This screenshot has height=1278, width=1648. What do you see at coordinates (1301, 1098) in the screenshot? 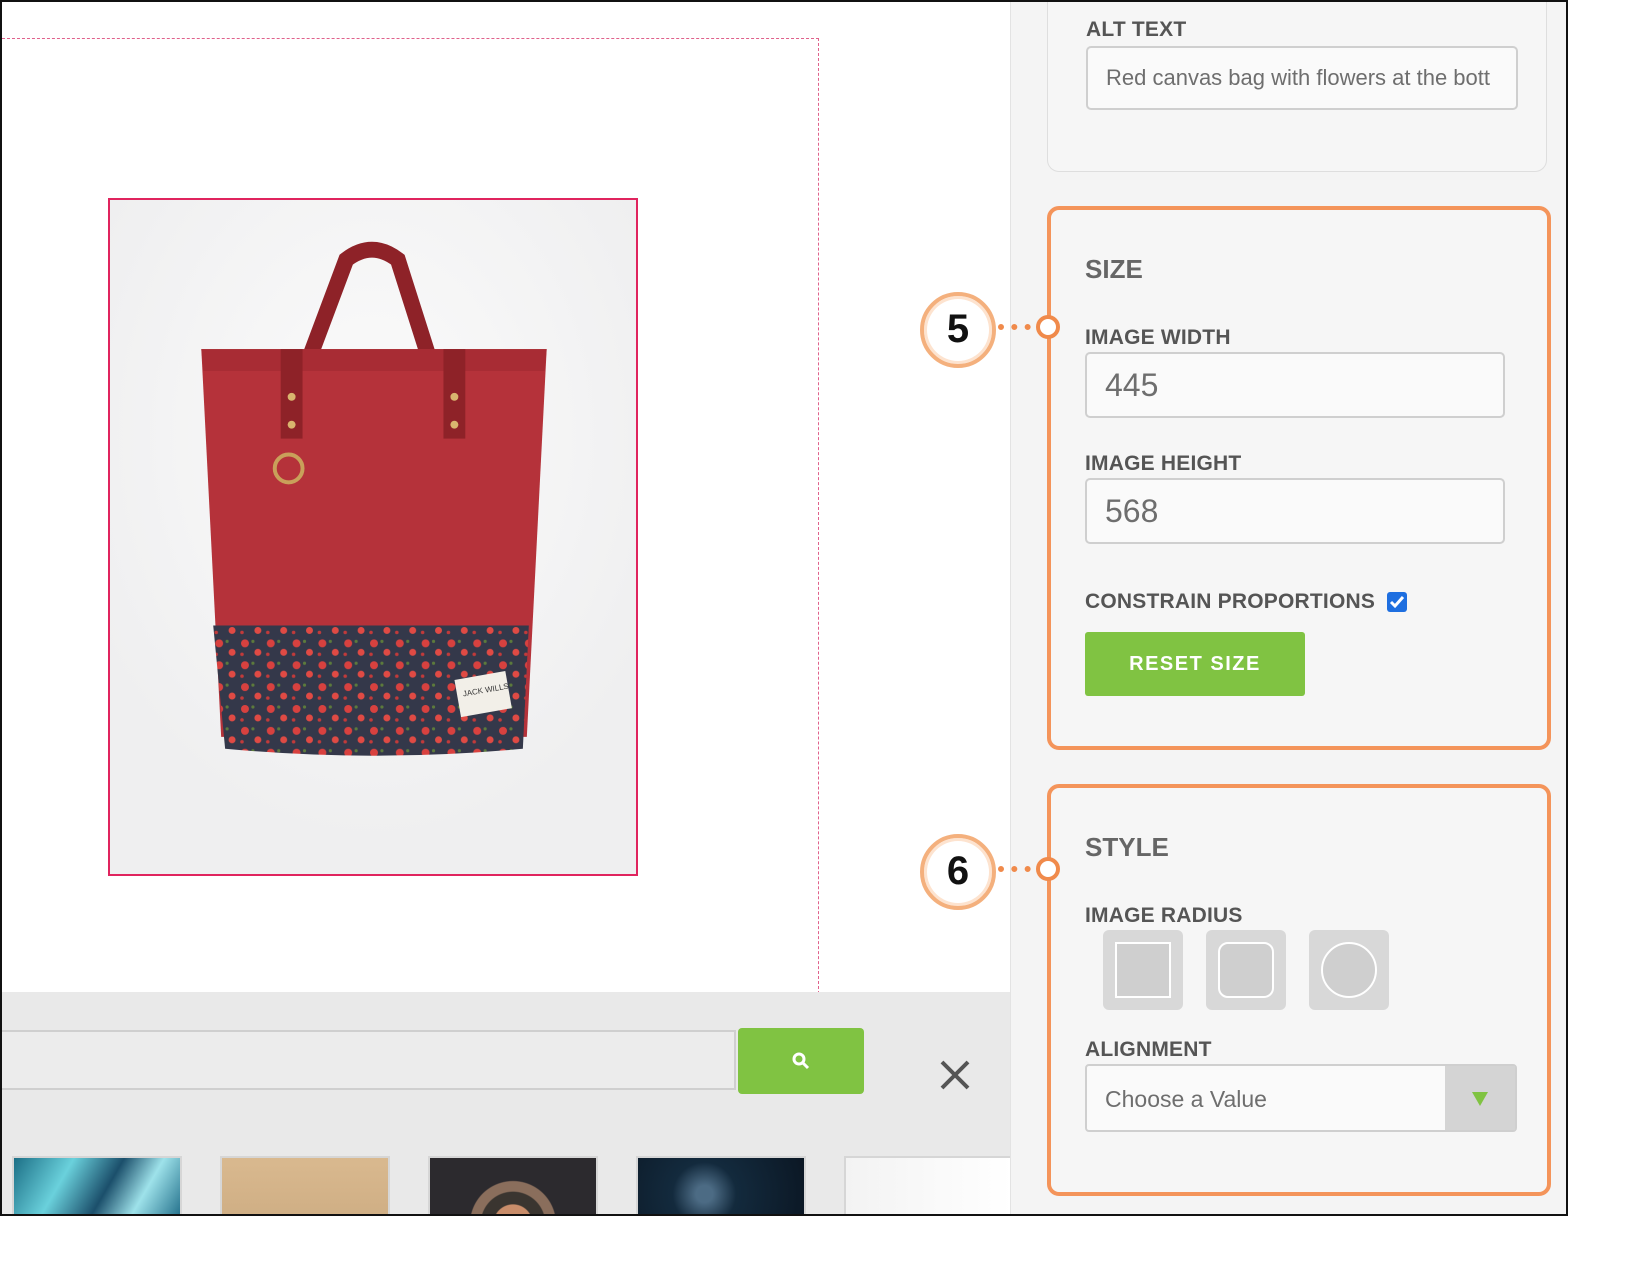
I see `alignment-select: Choose a Value` at bounding box center [1301, 1098].